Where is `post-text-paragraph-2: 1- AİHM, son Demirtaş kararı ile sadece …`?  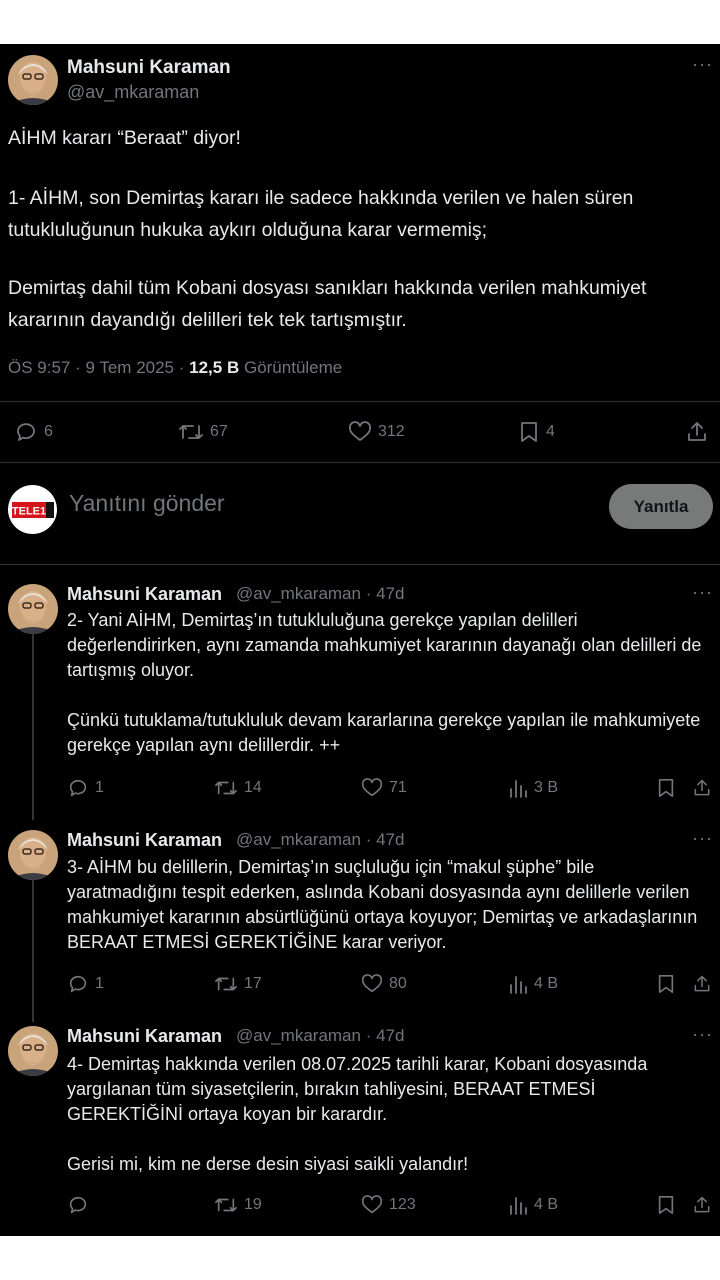 post-text-paragraph-2: 1- AİHM, son Demirtaş kararı ile sadece … is located at coordinates (321, 214).